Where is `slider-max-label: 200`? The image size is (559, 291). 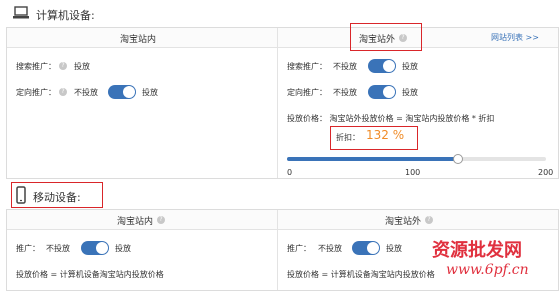 slider-max-label: 200 is located at coordinates (546, 172).